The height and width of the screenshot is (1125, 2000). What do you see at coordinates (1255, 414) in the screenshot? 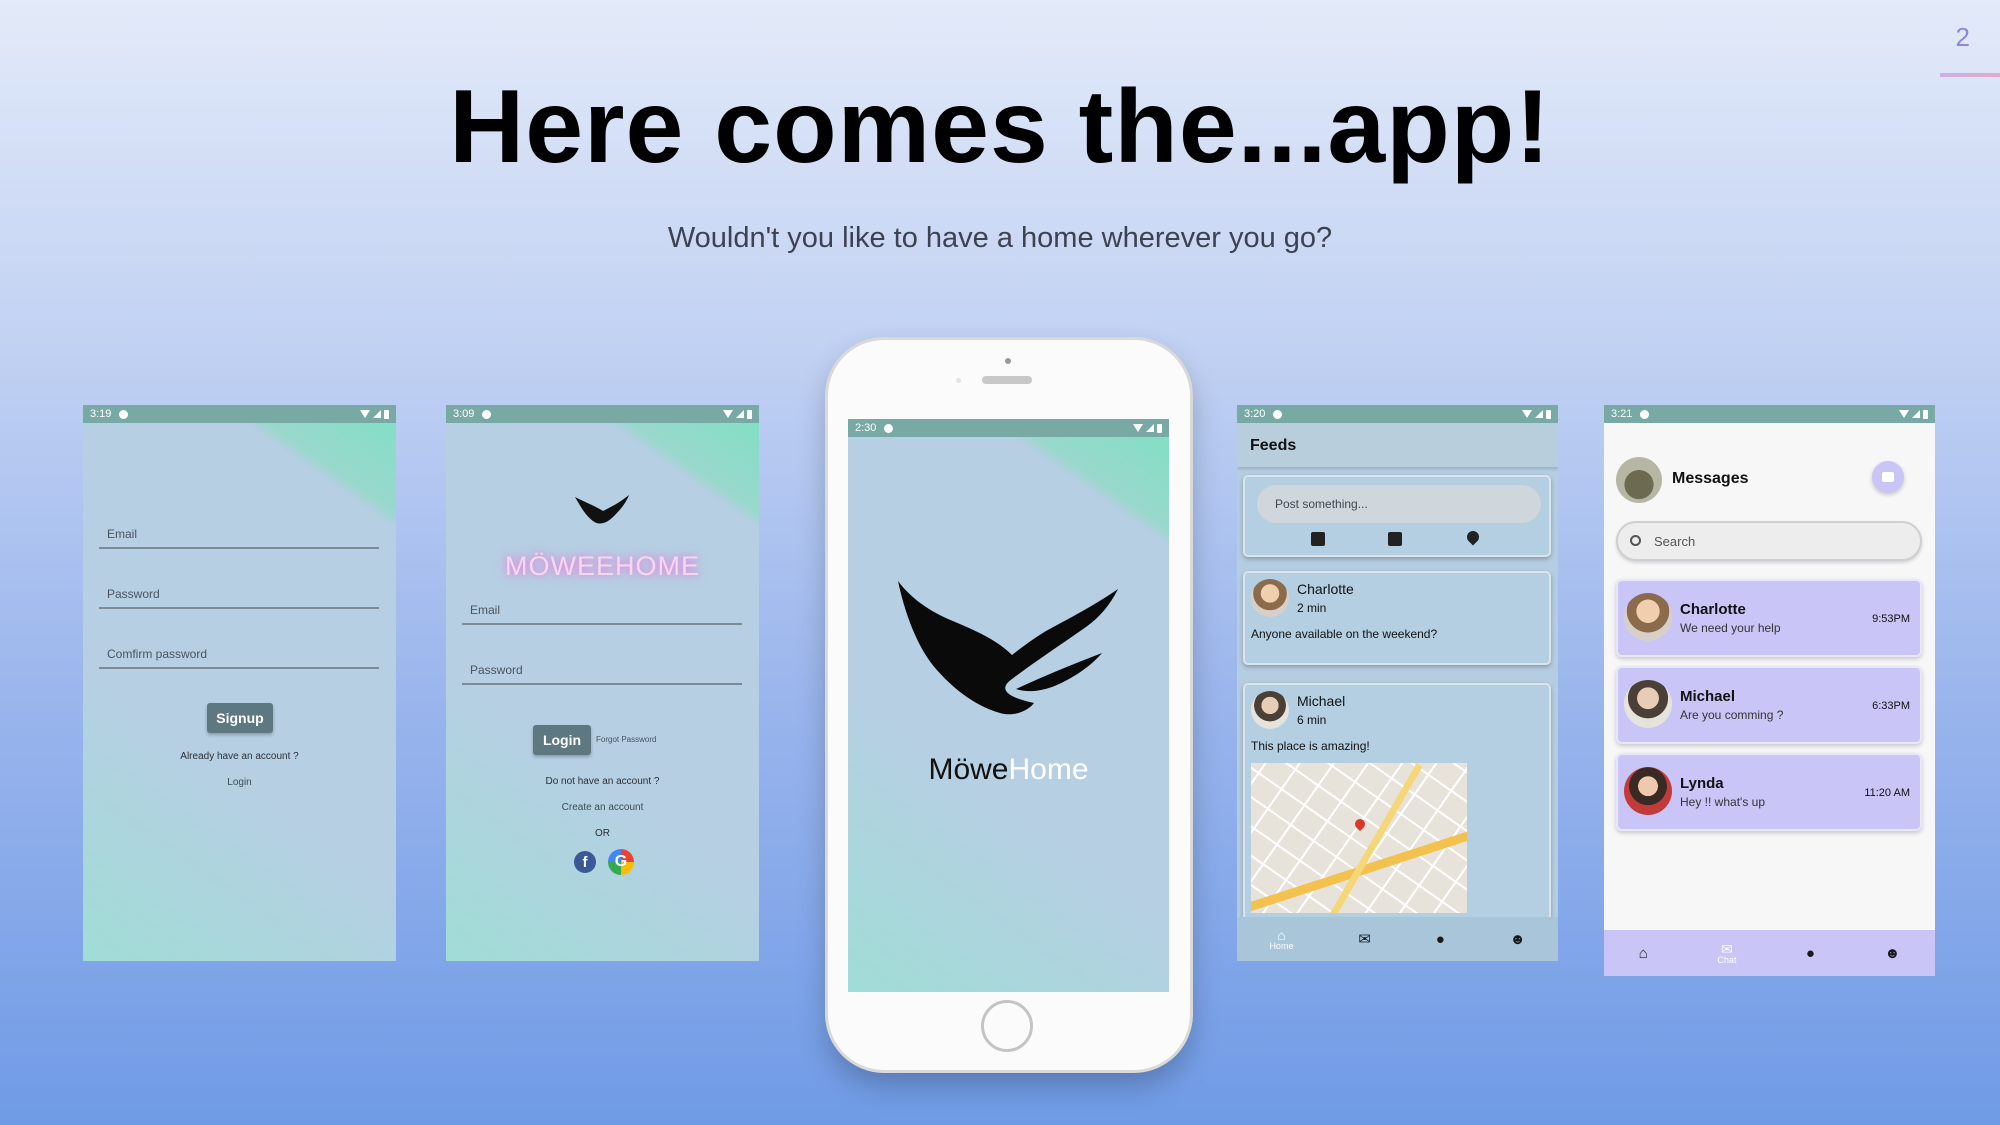
I see `status-time: 3:20` at bounding box center [1255, 414].